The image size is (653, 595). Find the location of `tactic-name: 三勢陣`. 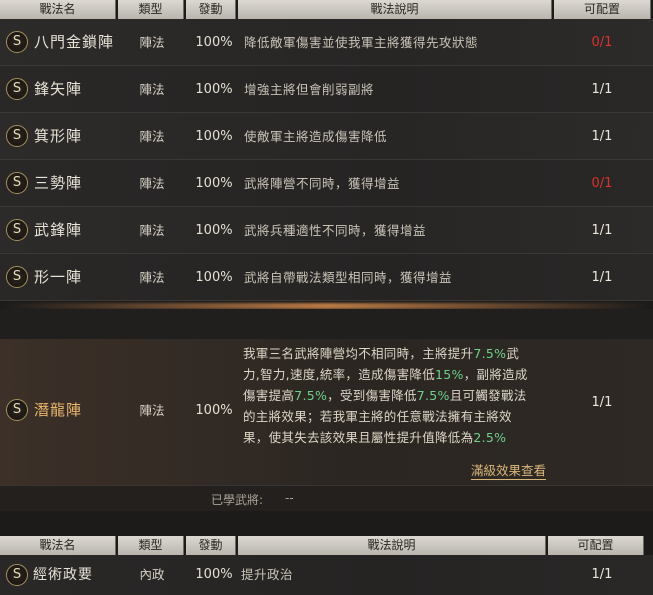

tactic-name: 三勢陣 is located at coordinates (58, 183).